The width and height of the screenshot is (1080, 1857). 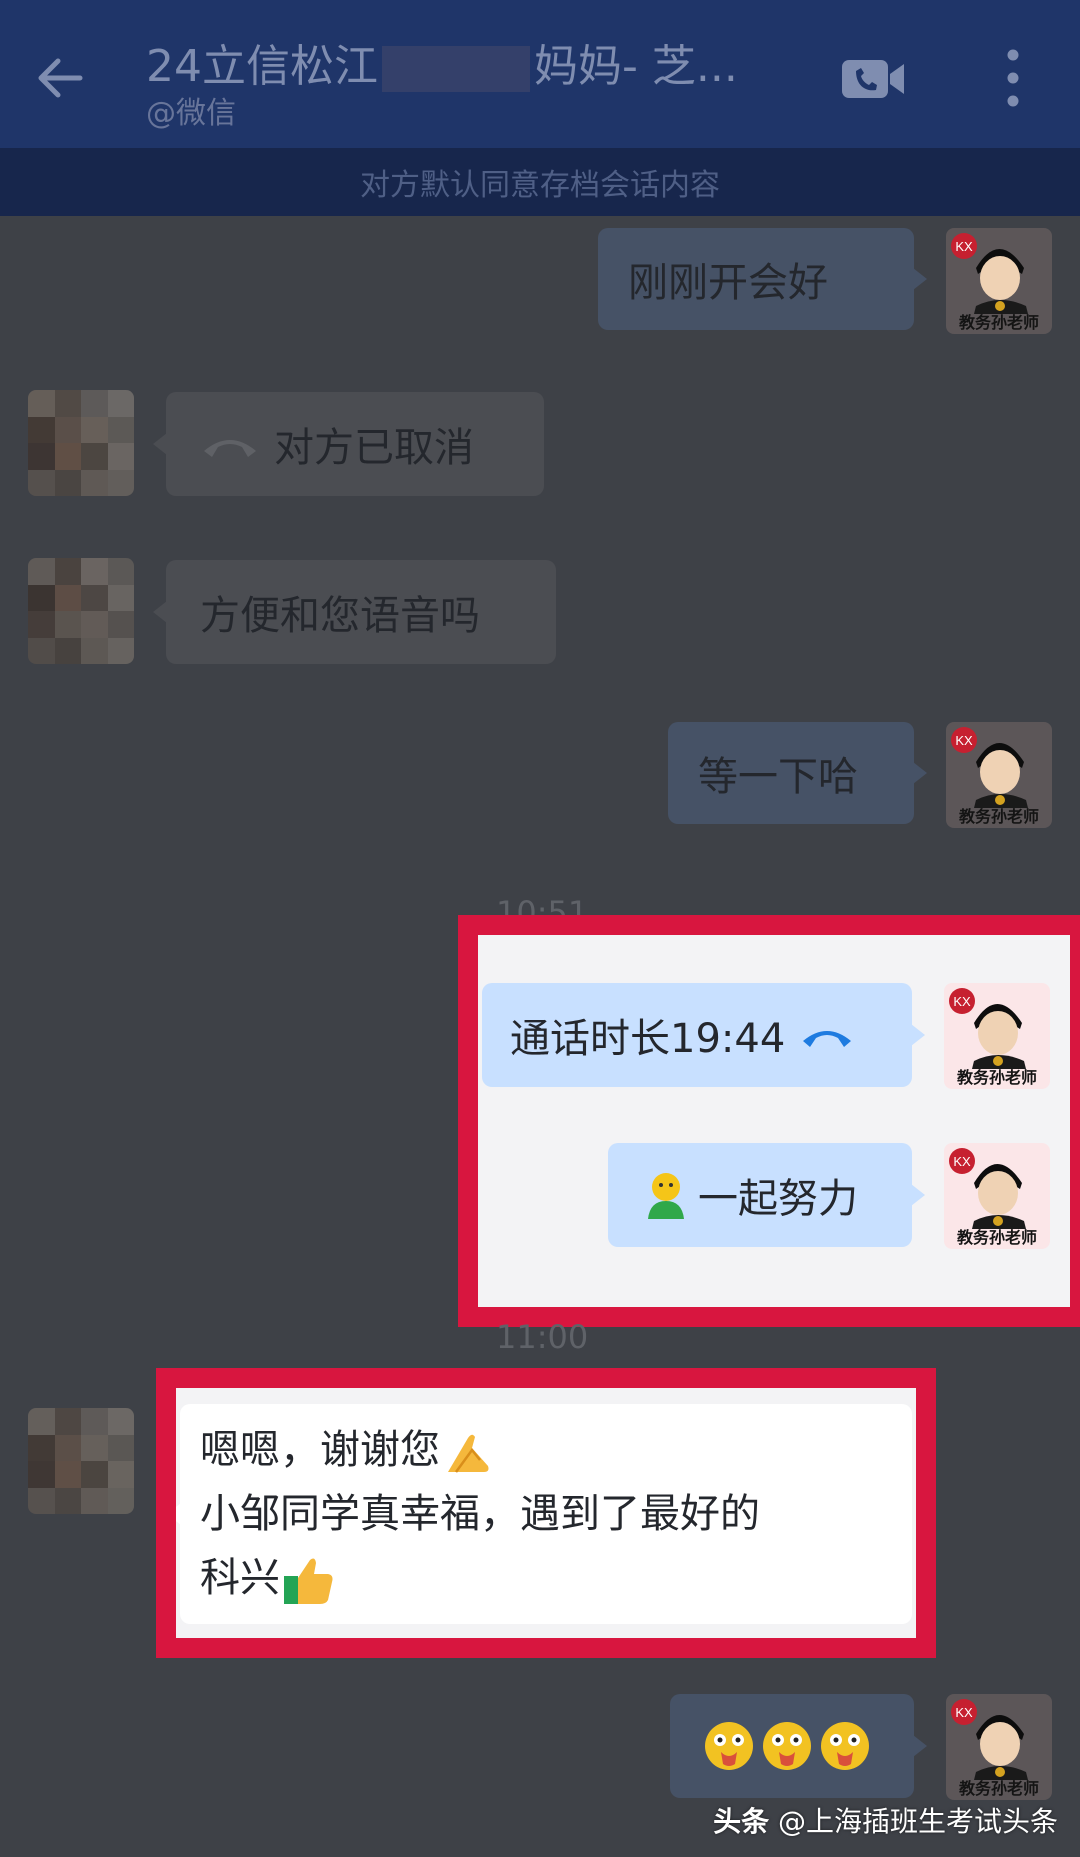 What do you see at coordinates (542, 1337) in the screenshot?
I see `message-timestamp: 11:00` at bounding box center [542, 1337].